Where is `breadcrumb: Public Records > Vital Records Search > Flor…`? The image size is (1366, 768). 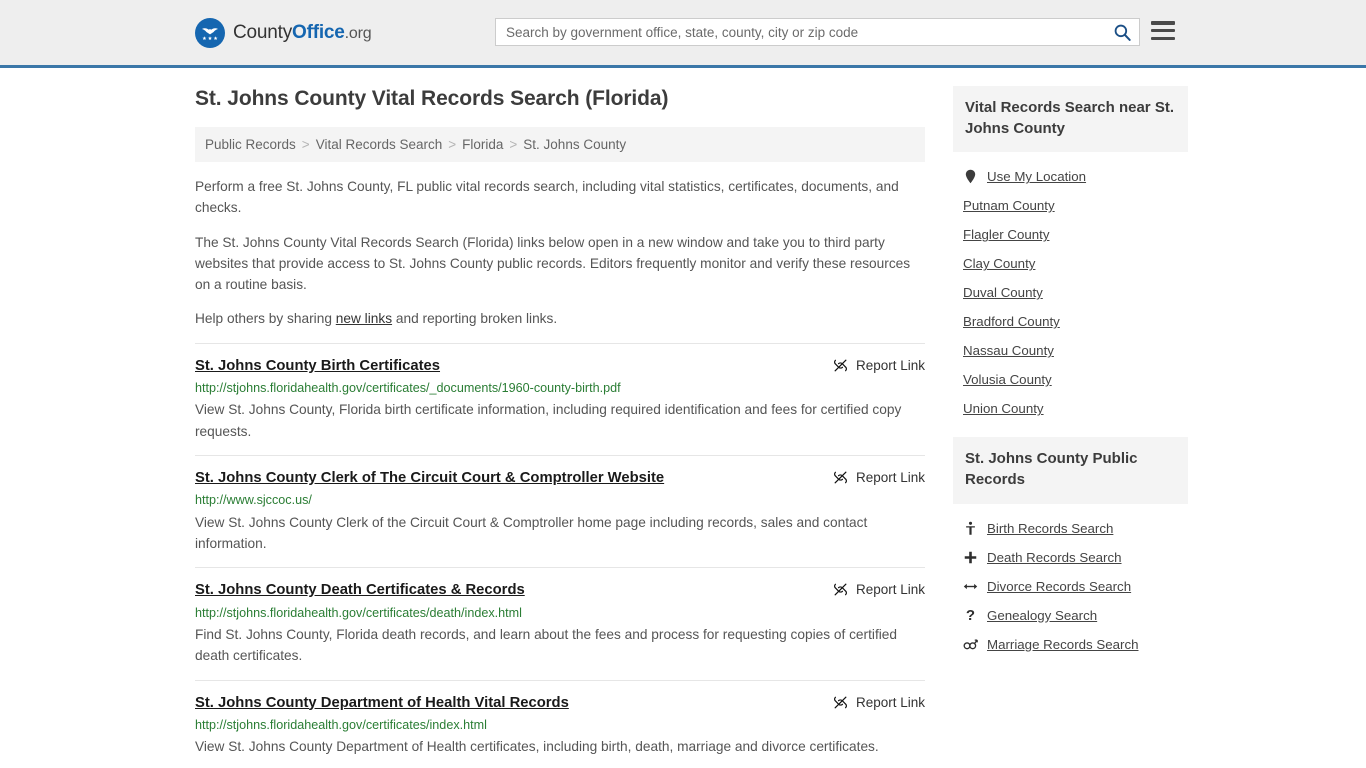
breadcrumb: Public Records > Vital Records Search > Flor… is located at coordinates (560, 145).